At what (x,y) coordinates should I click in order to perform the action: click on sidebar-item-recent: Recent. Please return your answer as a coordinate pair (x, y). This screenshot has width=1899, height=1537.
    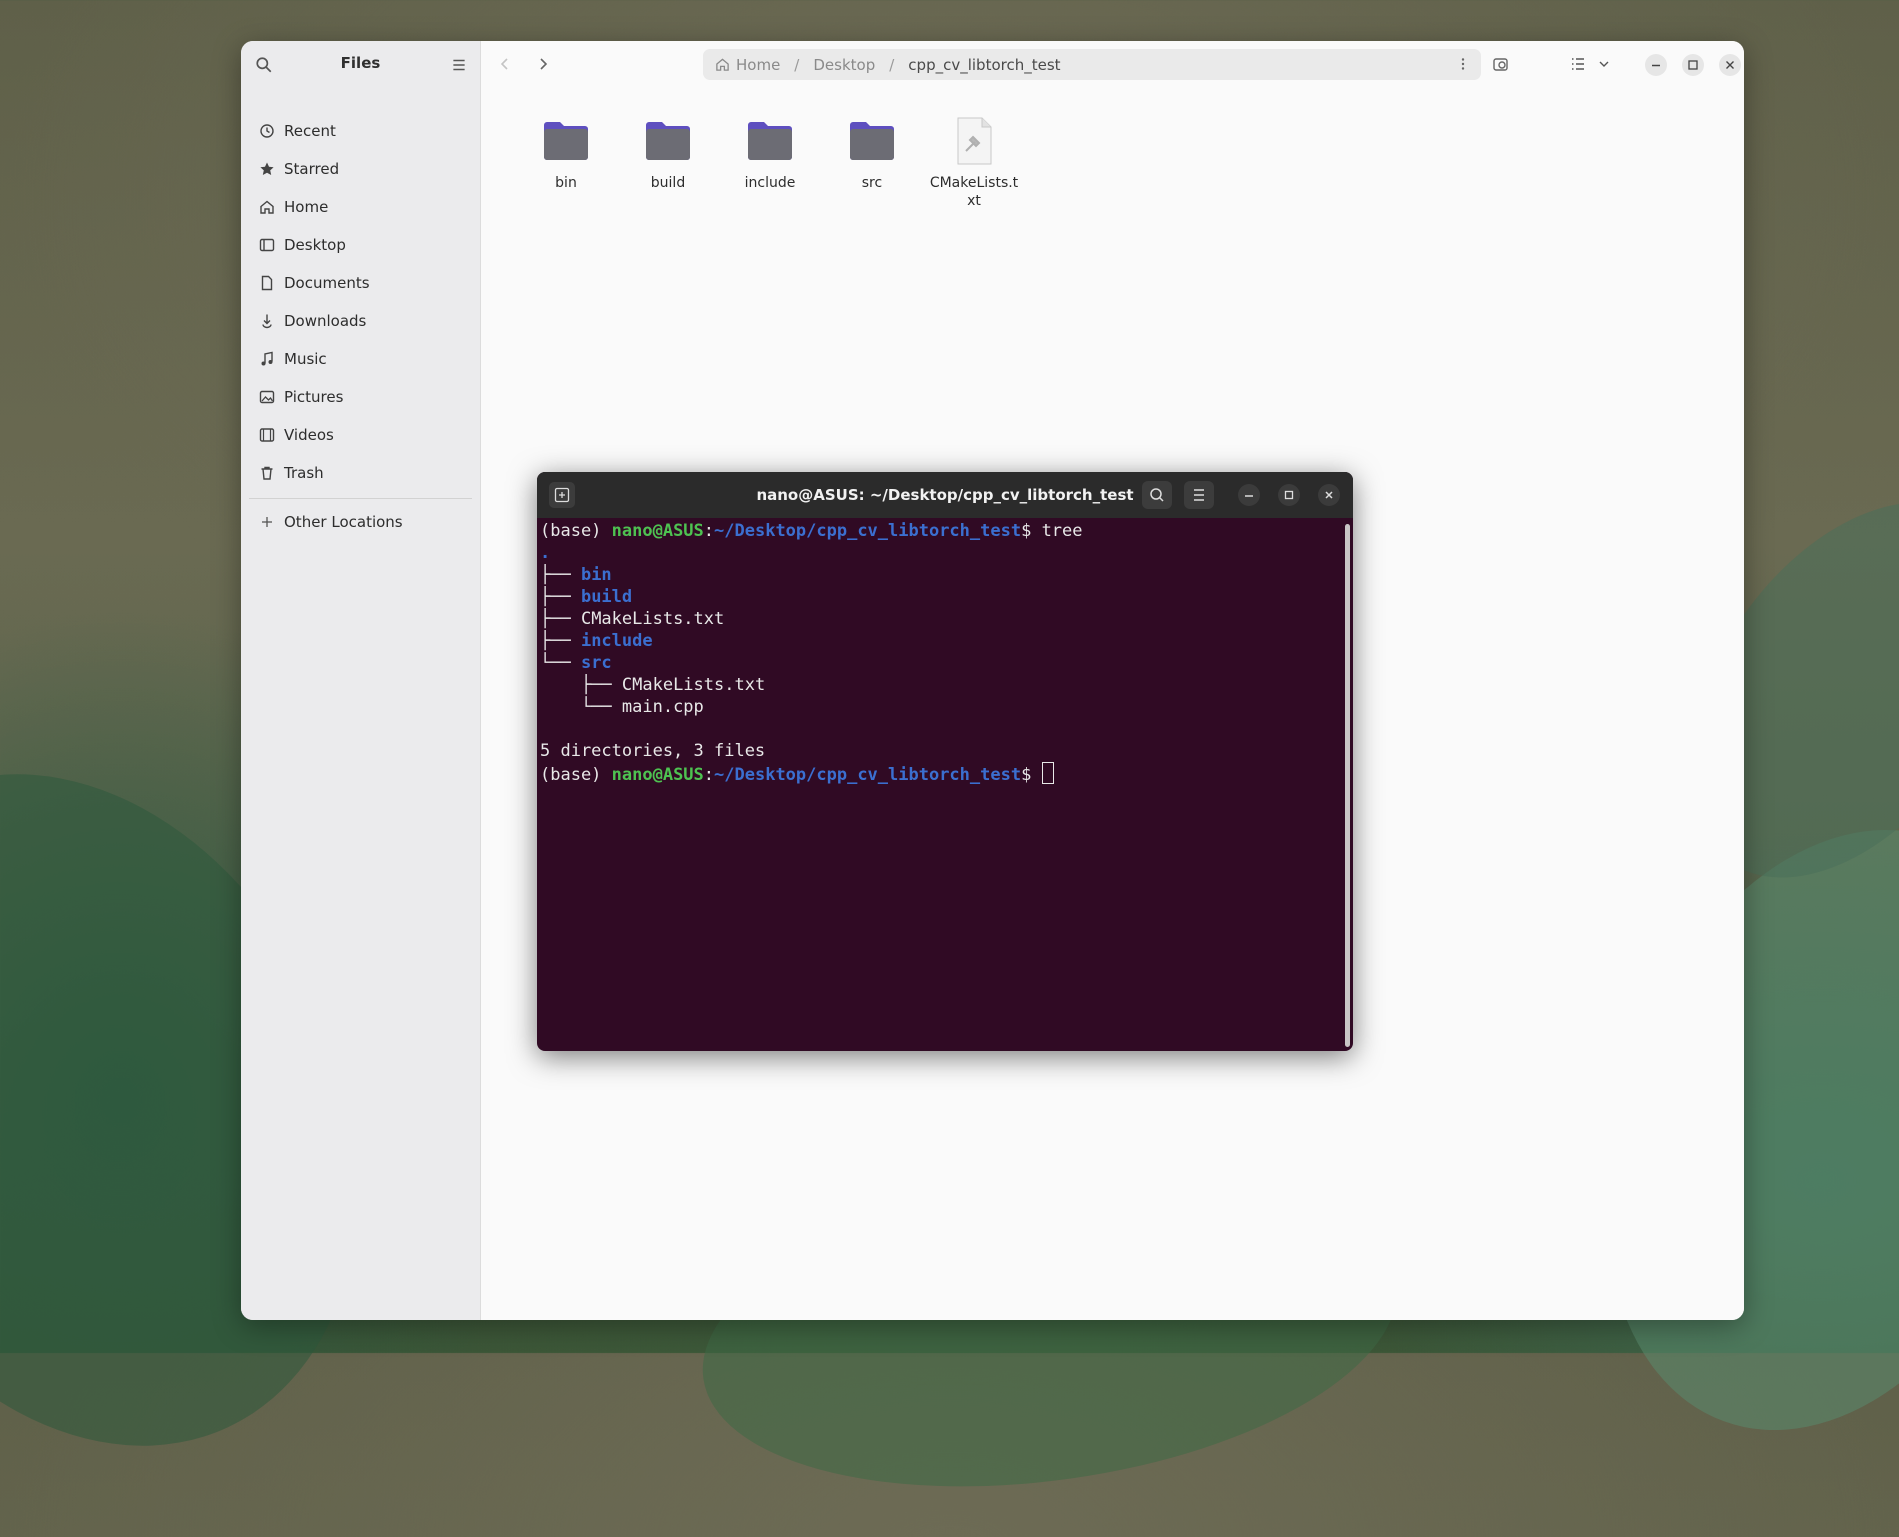
    Looking at the image, I should click on (360, 131).